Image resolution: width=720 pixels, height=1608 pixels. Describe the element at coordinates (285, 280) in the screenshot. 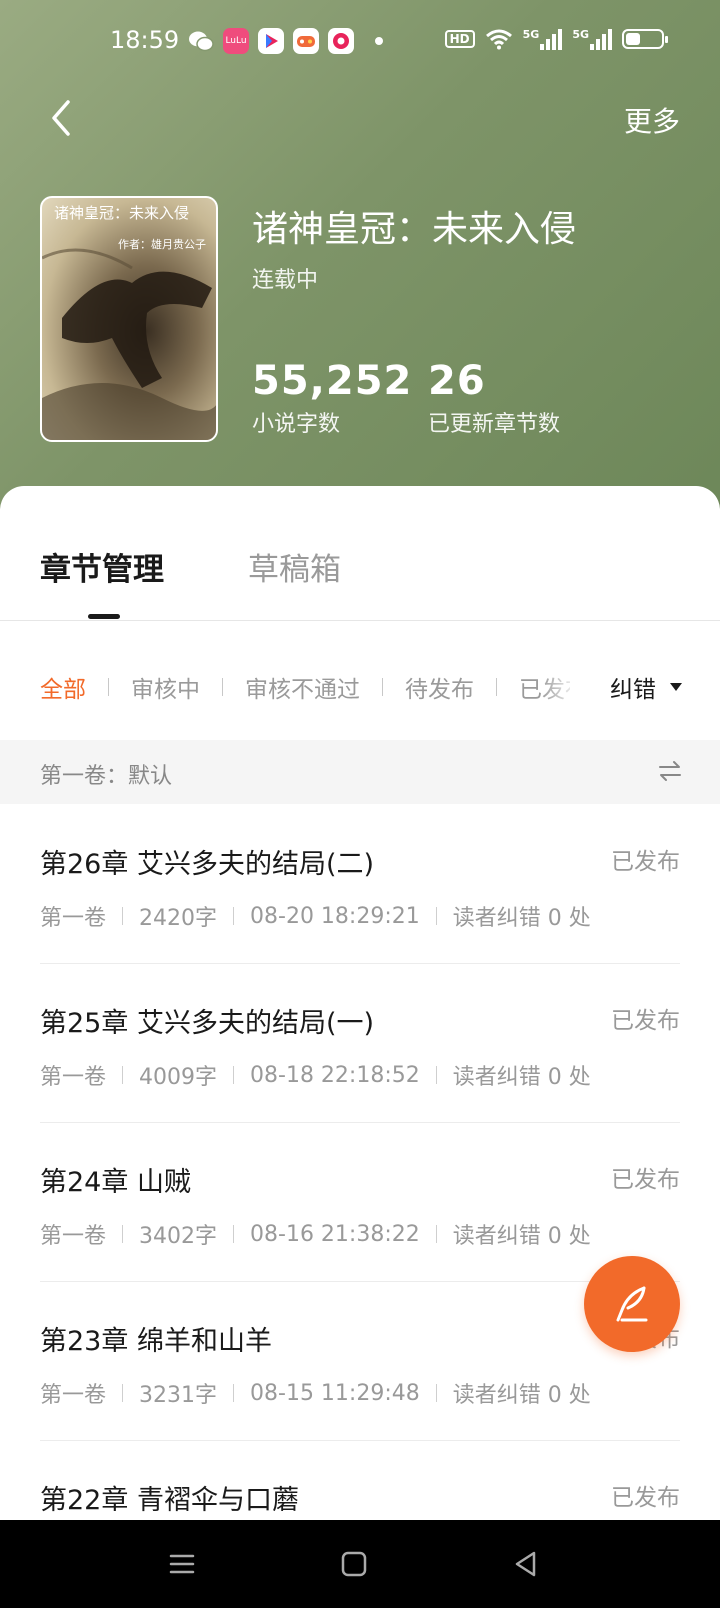

I see `book-status: 连载中` at that location.